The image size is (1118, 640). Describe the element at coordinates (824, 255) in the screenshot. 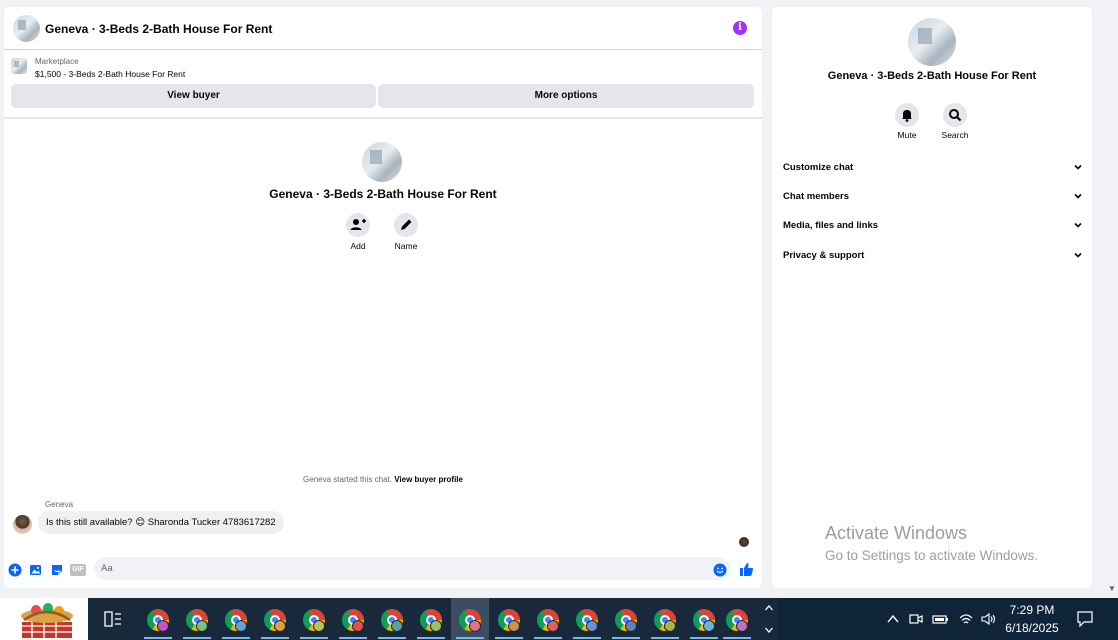

I see `privacy-support-label: Privacy & support` at that location.